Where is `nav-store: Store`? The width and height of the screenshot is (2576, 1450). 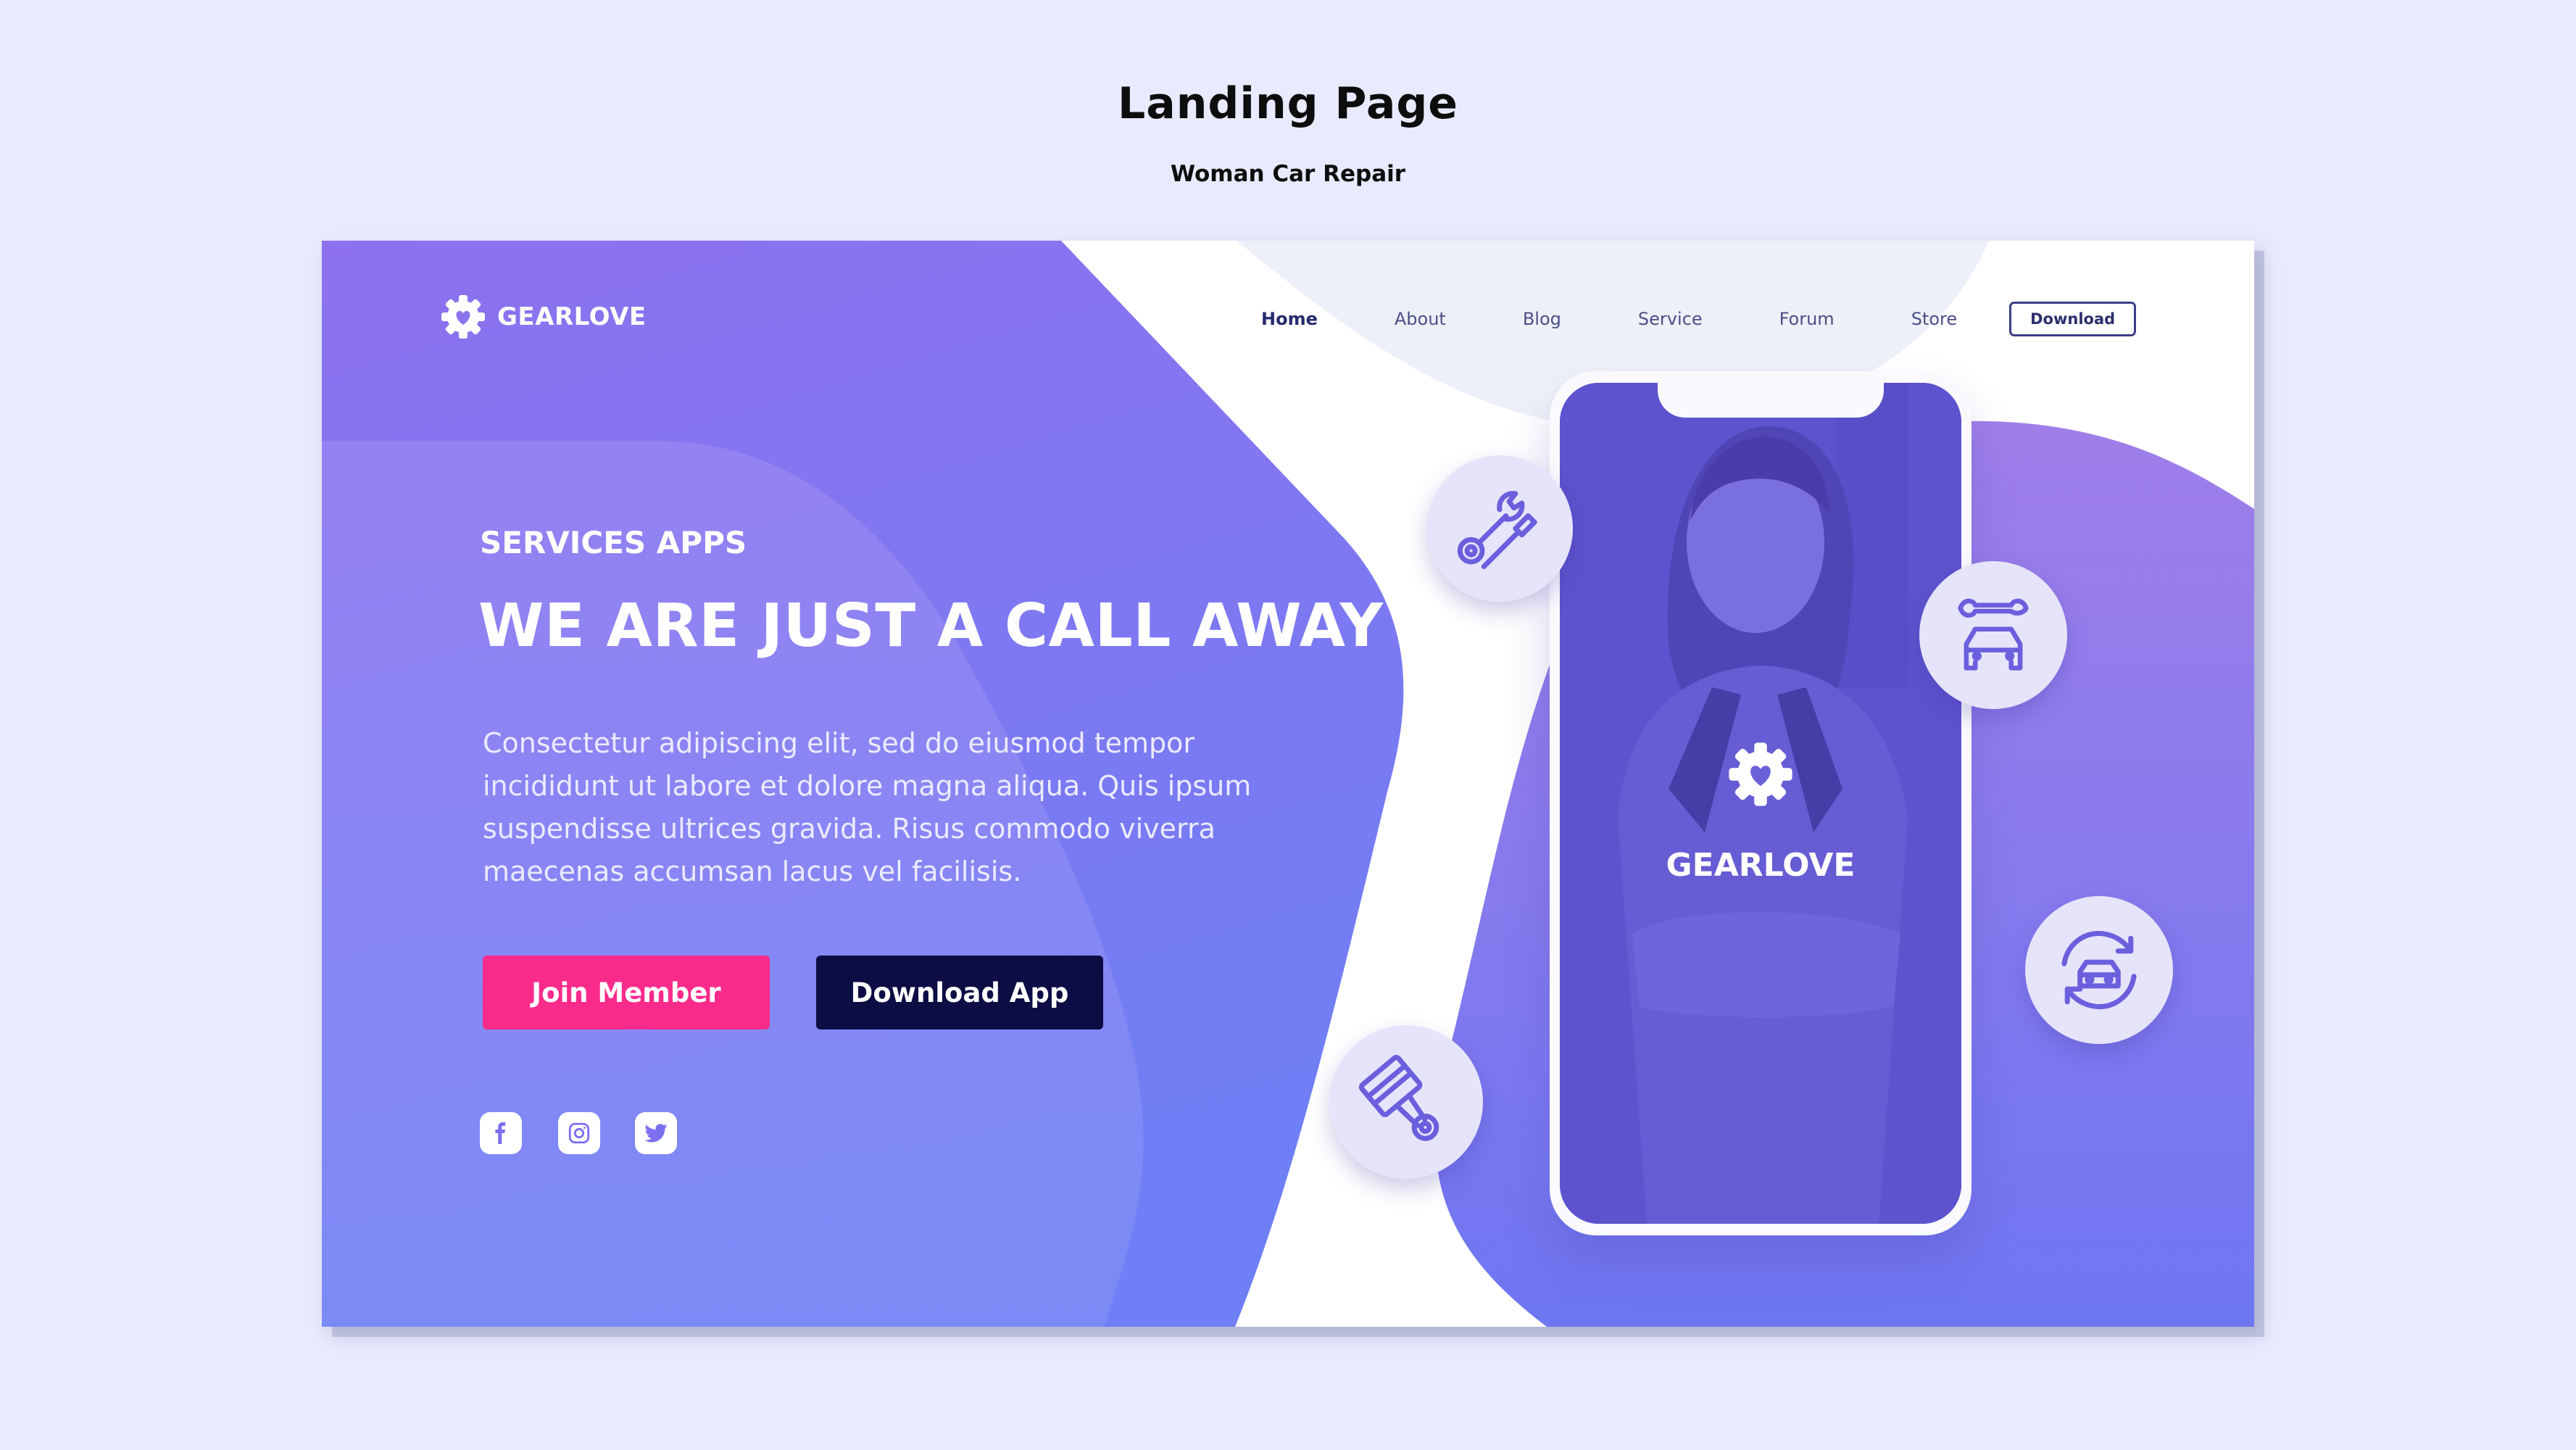
nav-store: Store is located at coordinates (1934, 319).